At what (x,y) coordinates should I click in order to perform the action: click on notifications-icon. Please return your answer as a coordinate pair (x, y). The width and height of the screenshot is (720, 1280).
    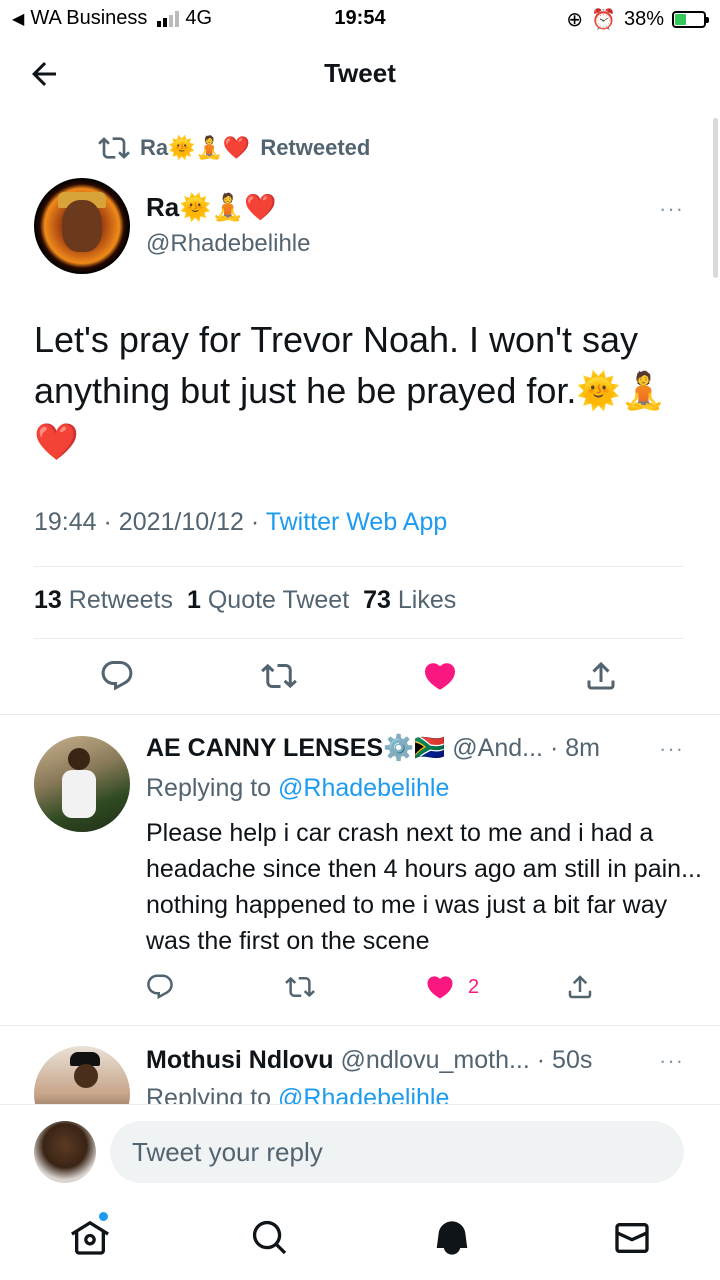
    Looking at the image, I should click on (452, 1238).